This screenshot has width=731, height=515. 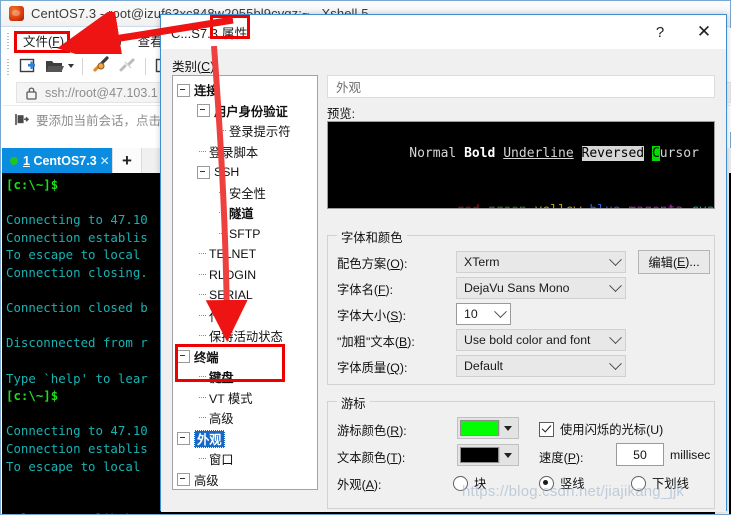 I want to click on cursor-group-title: 游标, so click(x=353, y=403).